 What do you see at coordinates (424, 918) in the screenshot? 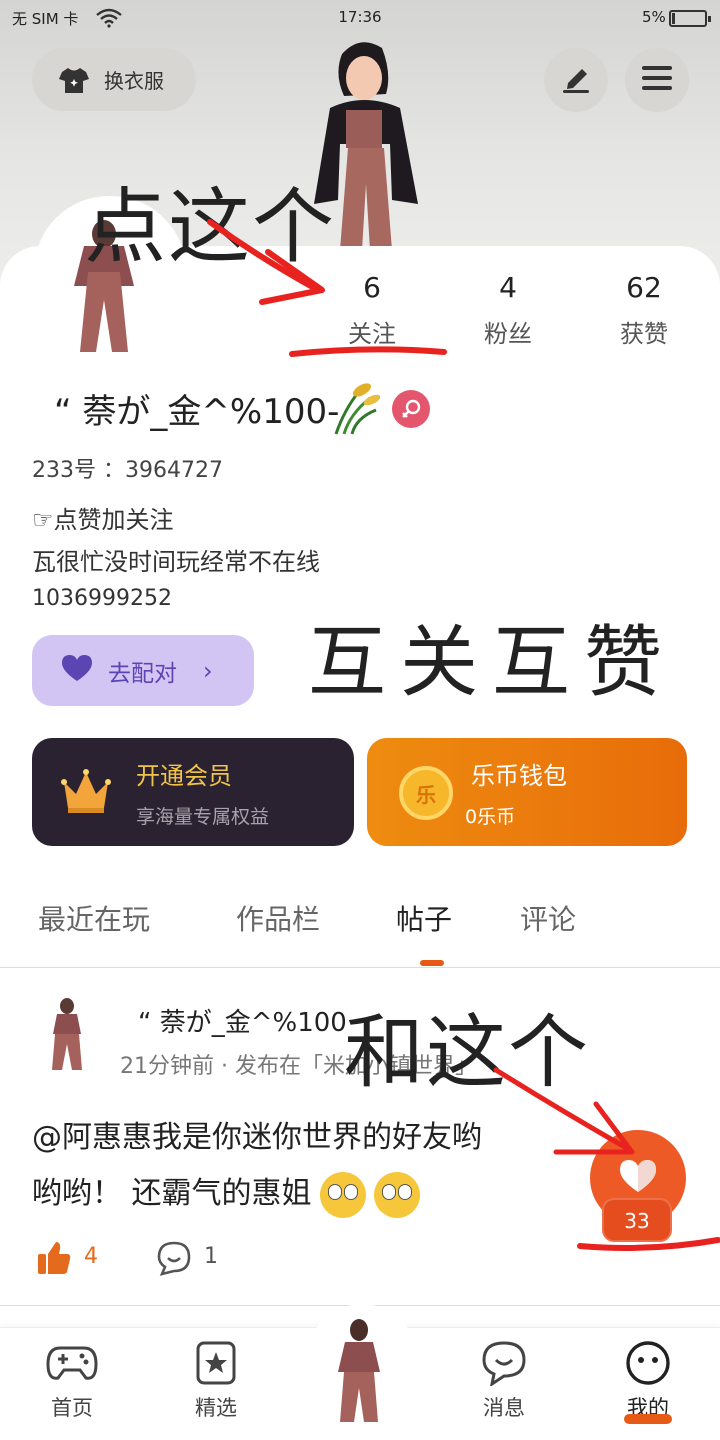
I see `tab-posts: 帖子` at bounding box center [424, 918].